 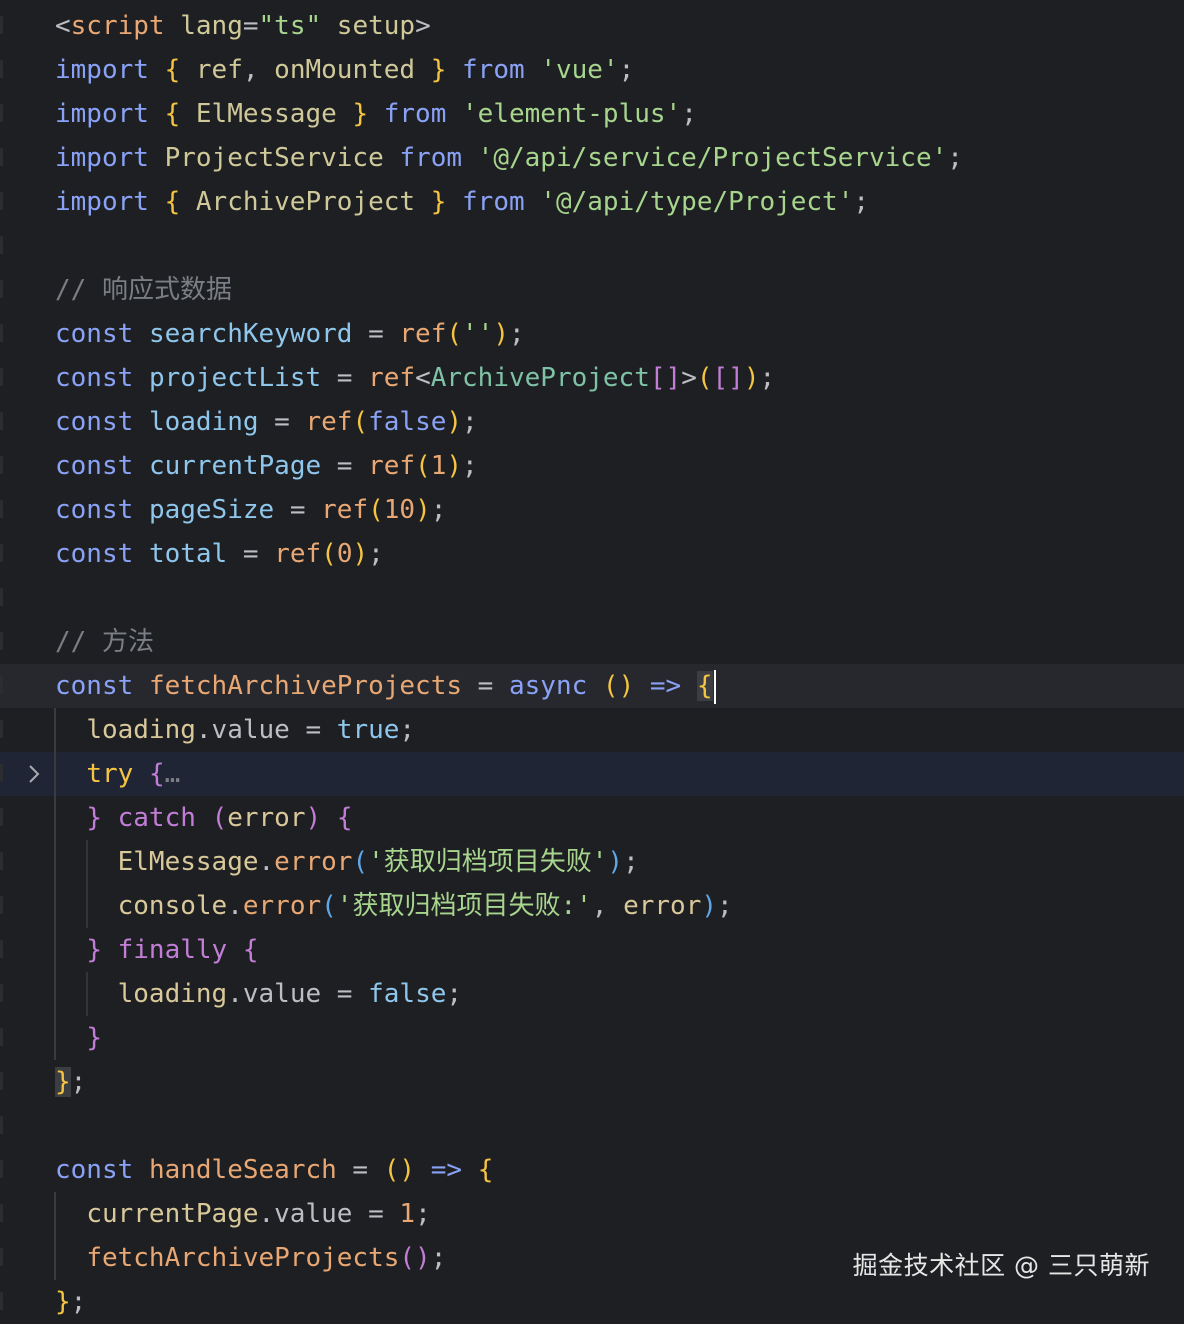 I want to click on code-text: console.error('获取归档项目失败:', error);, so click(x=394, y=906).